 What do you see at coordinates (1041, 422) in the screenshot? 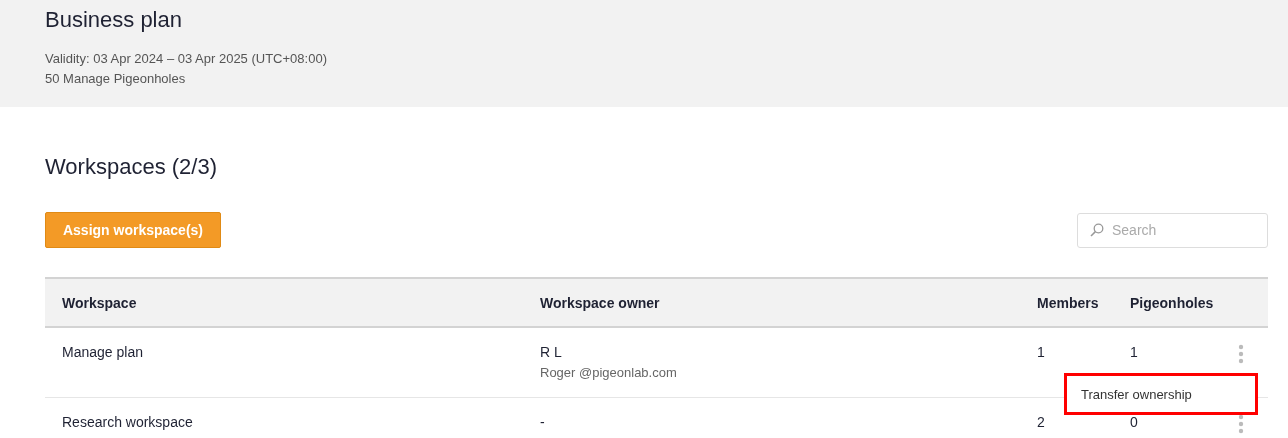
I see `table-cell: 2` at bounding box center [1041, 422].